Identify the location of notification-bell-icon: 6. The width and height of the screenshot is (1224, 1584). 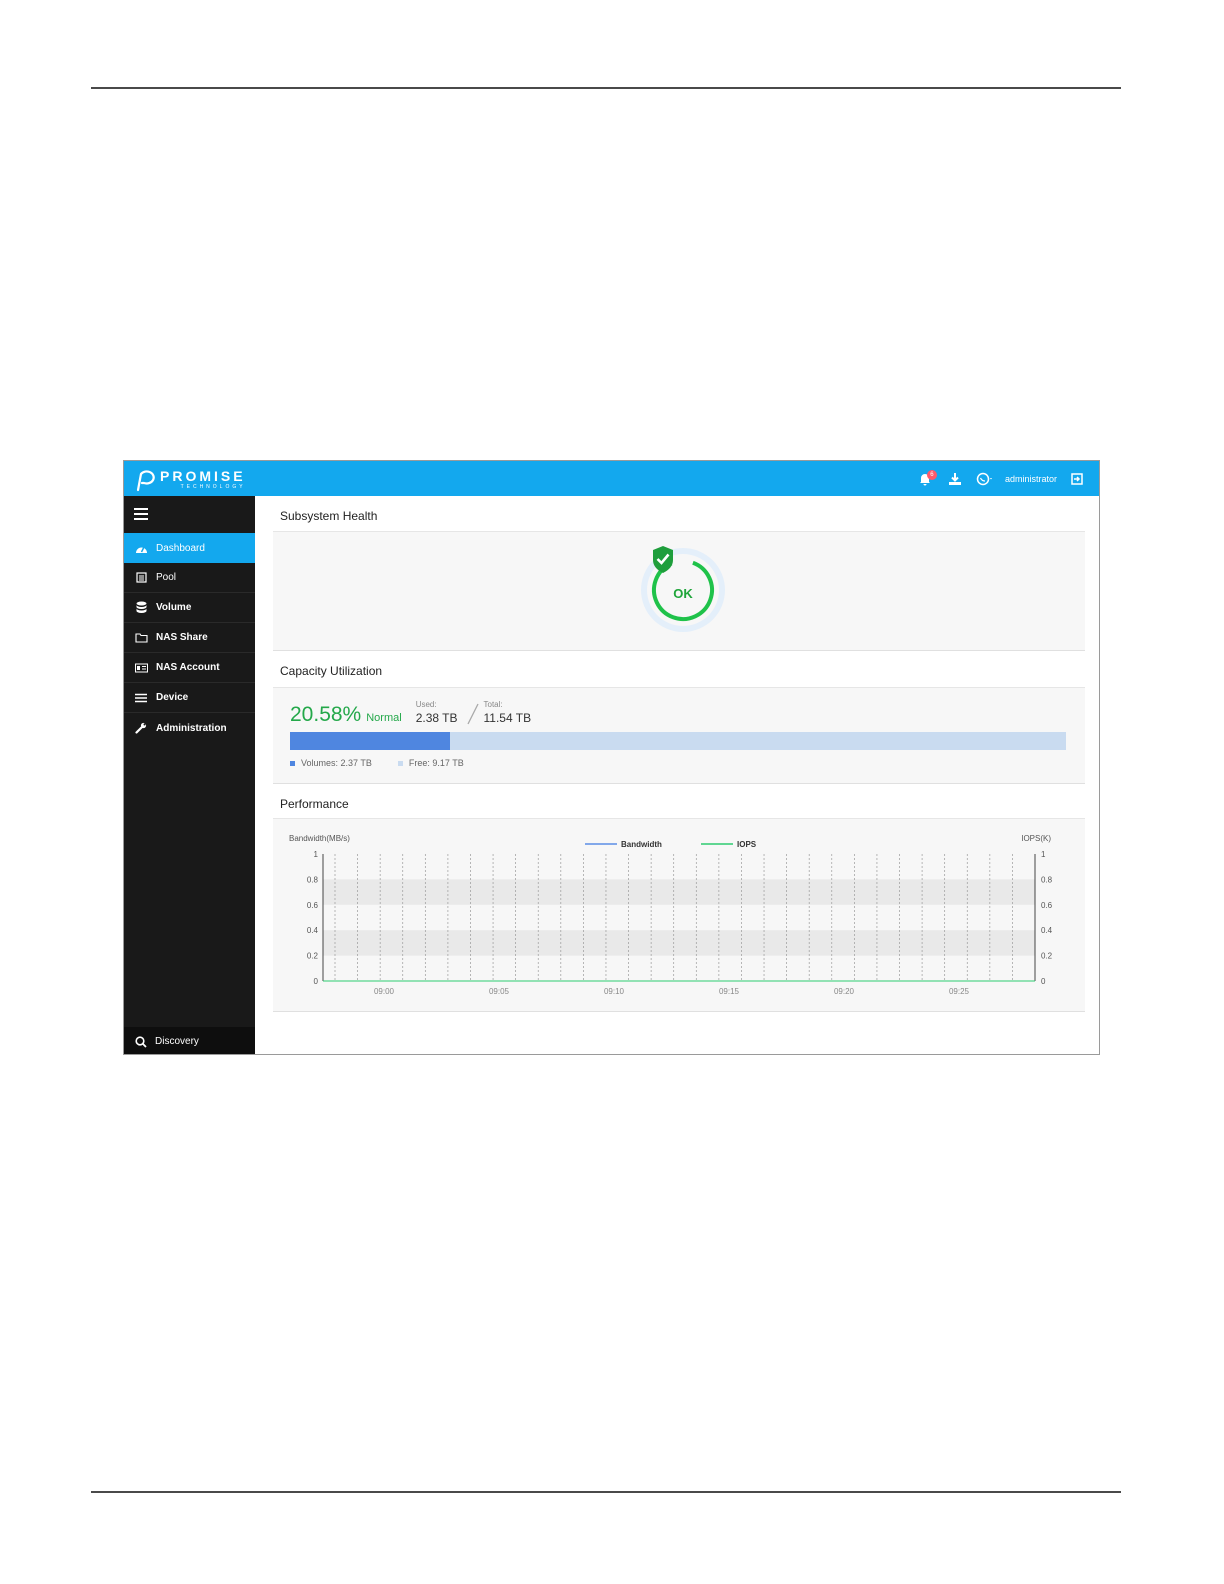
(926, 479).